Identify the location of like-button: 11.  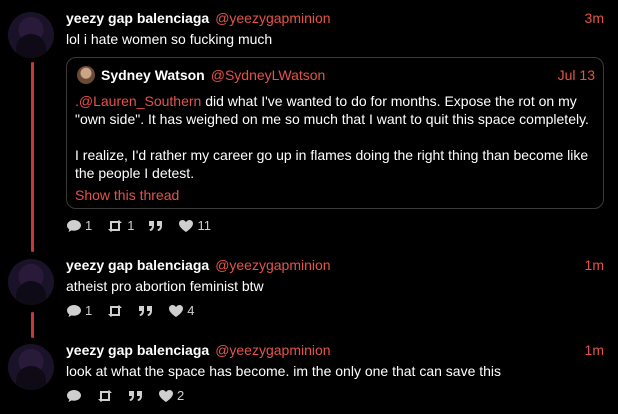
(194, 225).